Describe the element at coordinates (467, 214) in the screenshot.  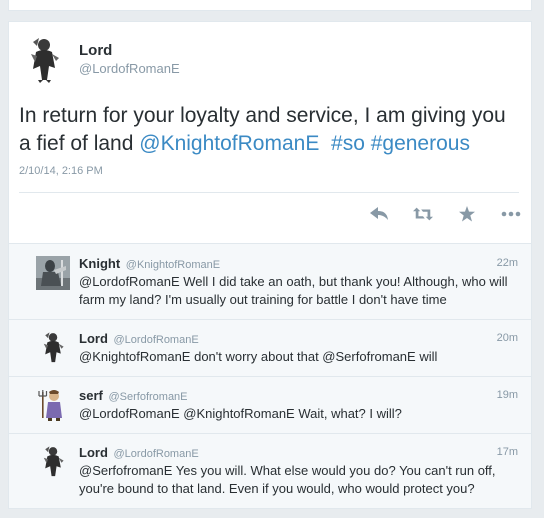
I see `favorite-icon` at that location.